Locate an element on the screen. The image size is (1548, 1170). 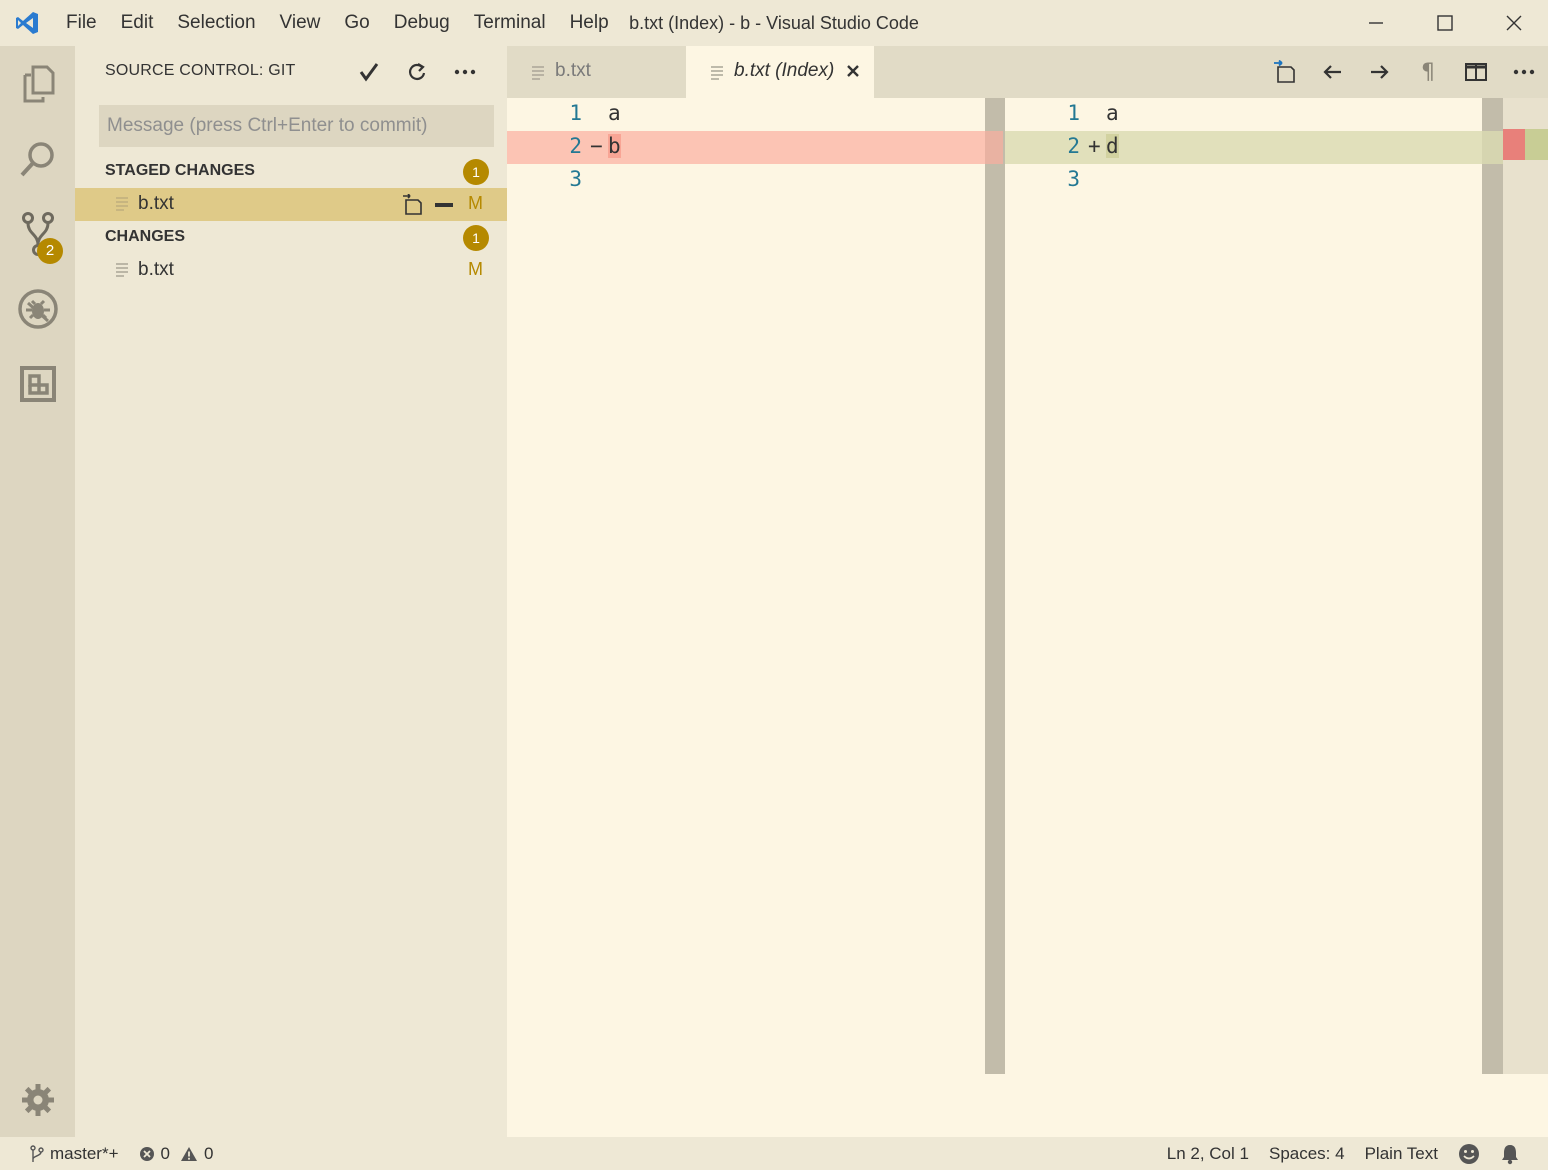
open-file-button is located at coordinates (412, 205).